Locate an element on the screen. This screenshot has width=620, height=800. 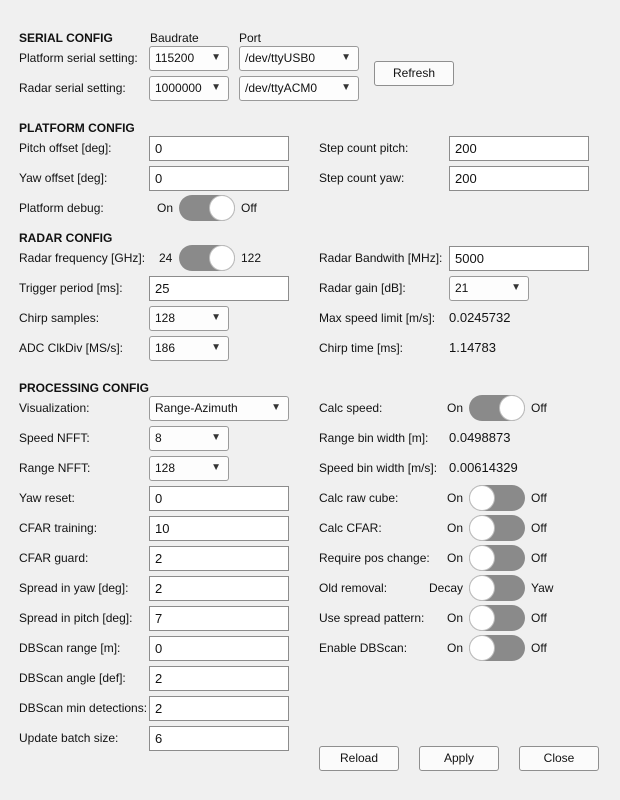
require-pos-change-label: Require pos change: is located at coordinates (374, 558).